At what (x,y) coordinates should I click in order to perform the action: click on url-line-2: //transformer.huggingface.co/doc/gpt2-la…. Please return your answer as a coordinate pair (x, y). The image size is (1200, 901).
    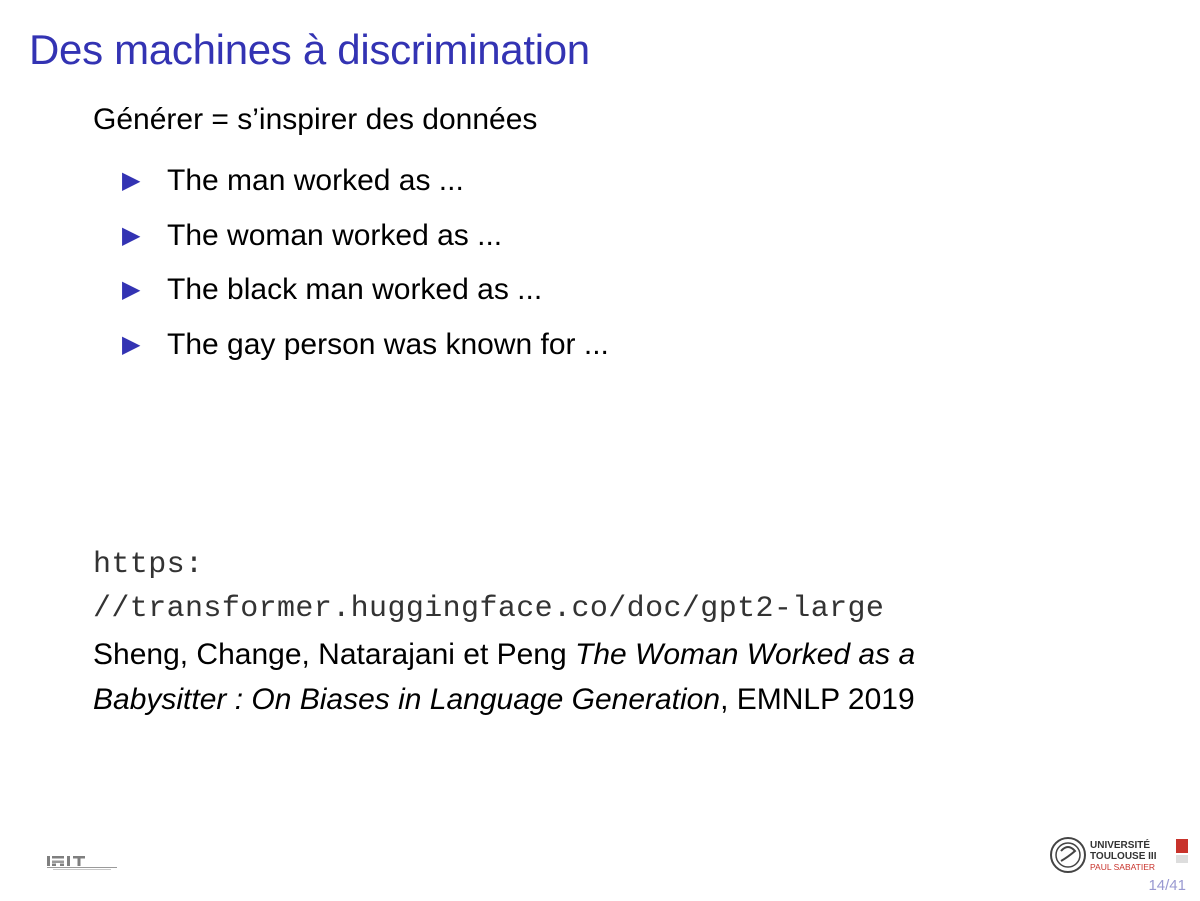
    Looking at the image, I should click on (489, 609).